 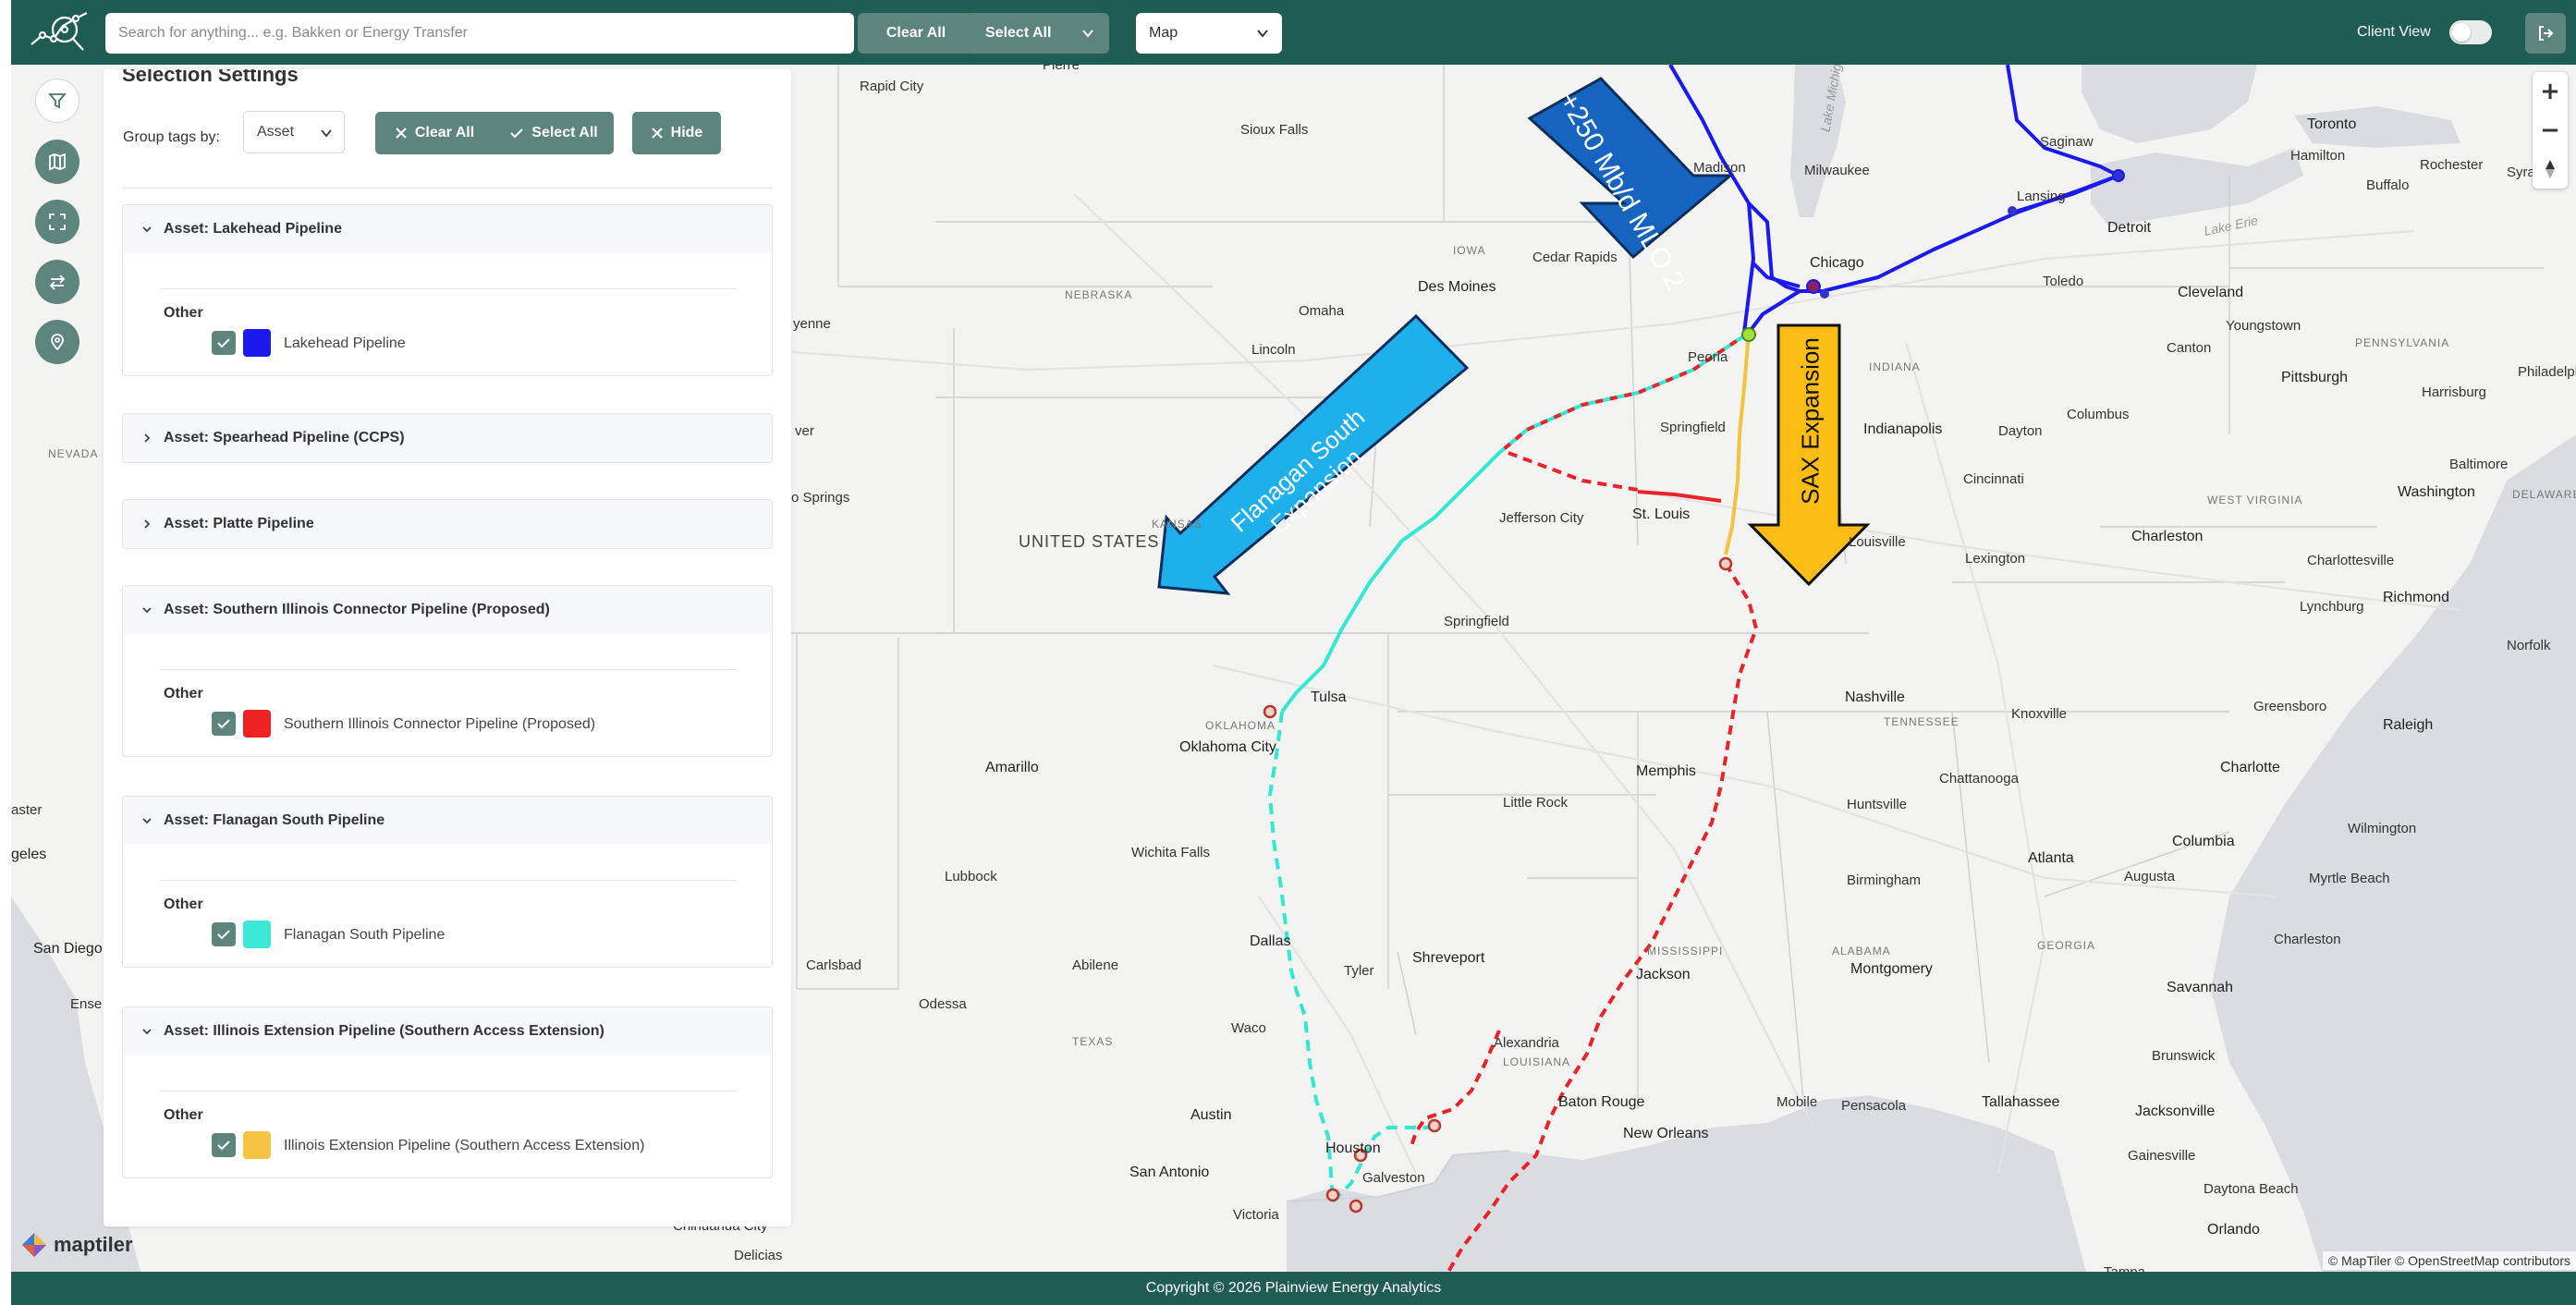 What do you see at coordinates (2408, 725) in the screenshot?
I see `map-label: Raleigh` at bounding box center [2408, 725].